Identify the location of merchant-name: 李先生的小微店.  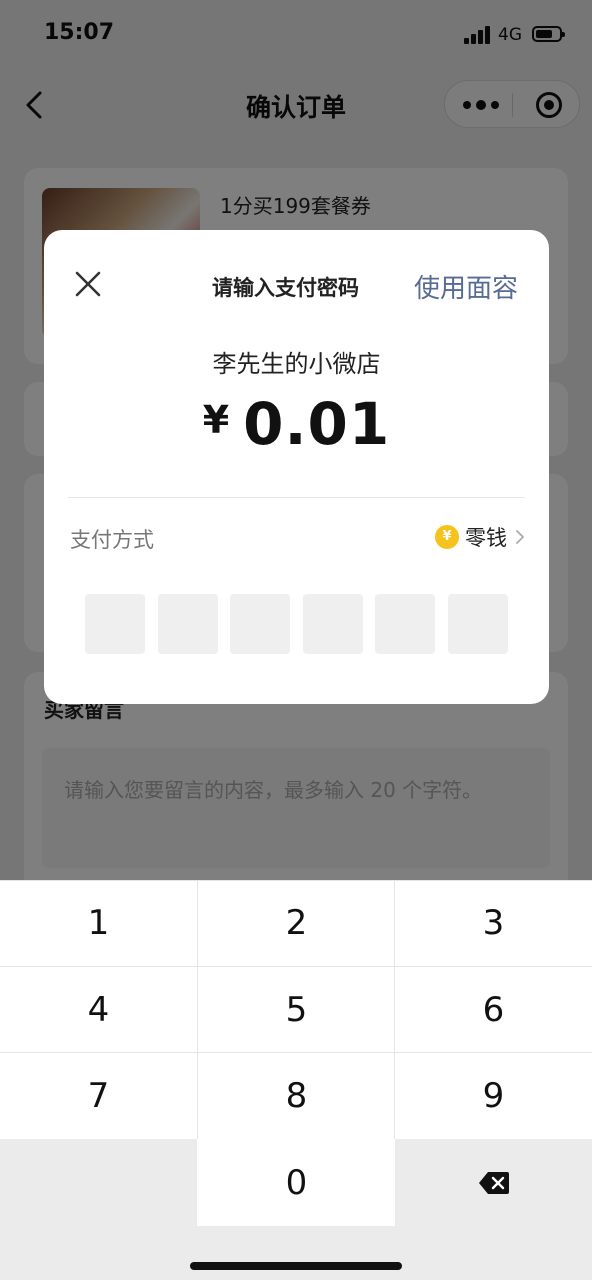
(296, 364).